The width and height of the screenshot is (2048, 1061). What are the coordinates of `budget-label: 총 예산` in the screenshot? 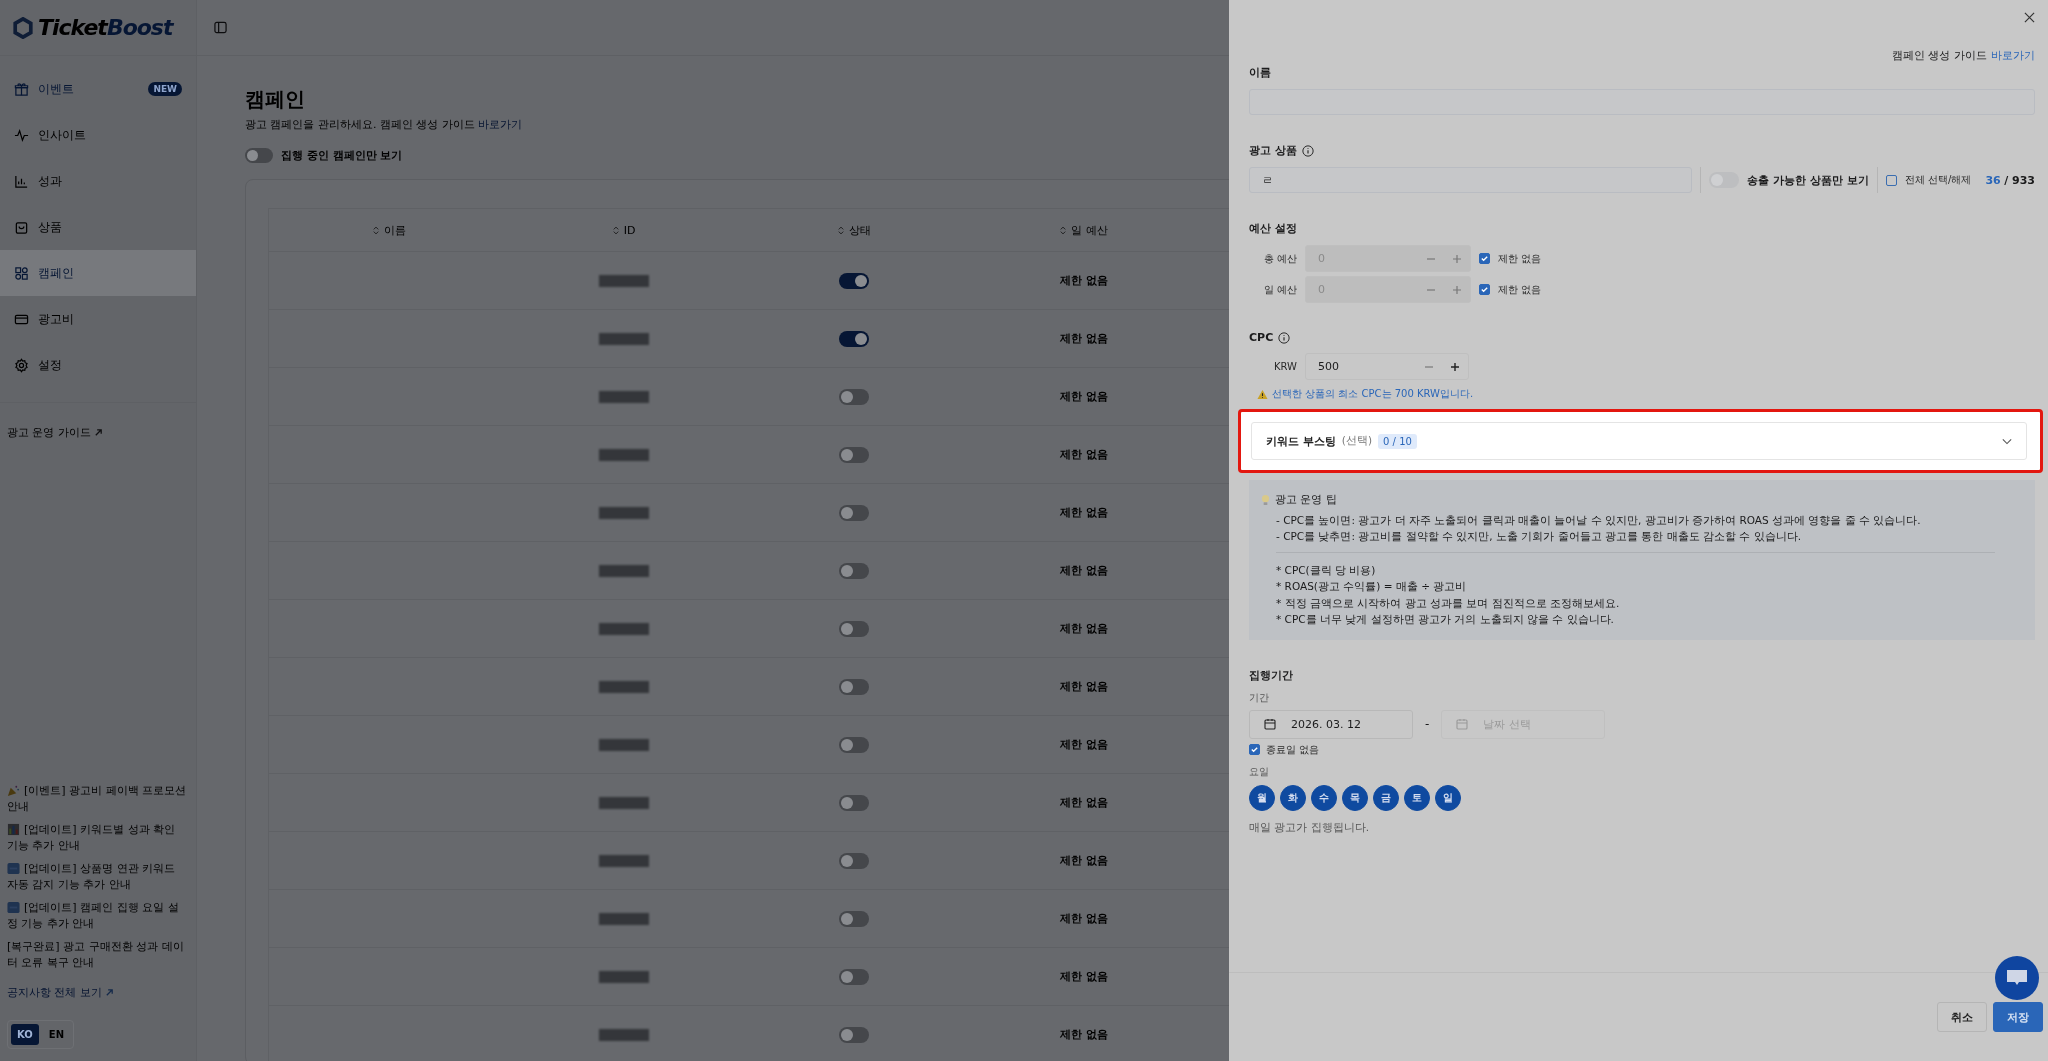 It's located at (1279, 258).